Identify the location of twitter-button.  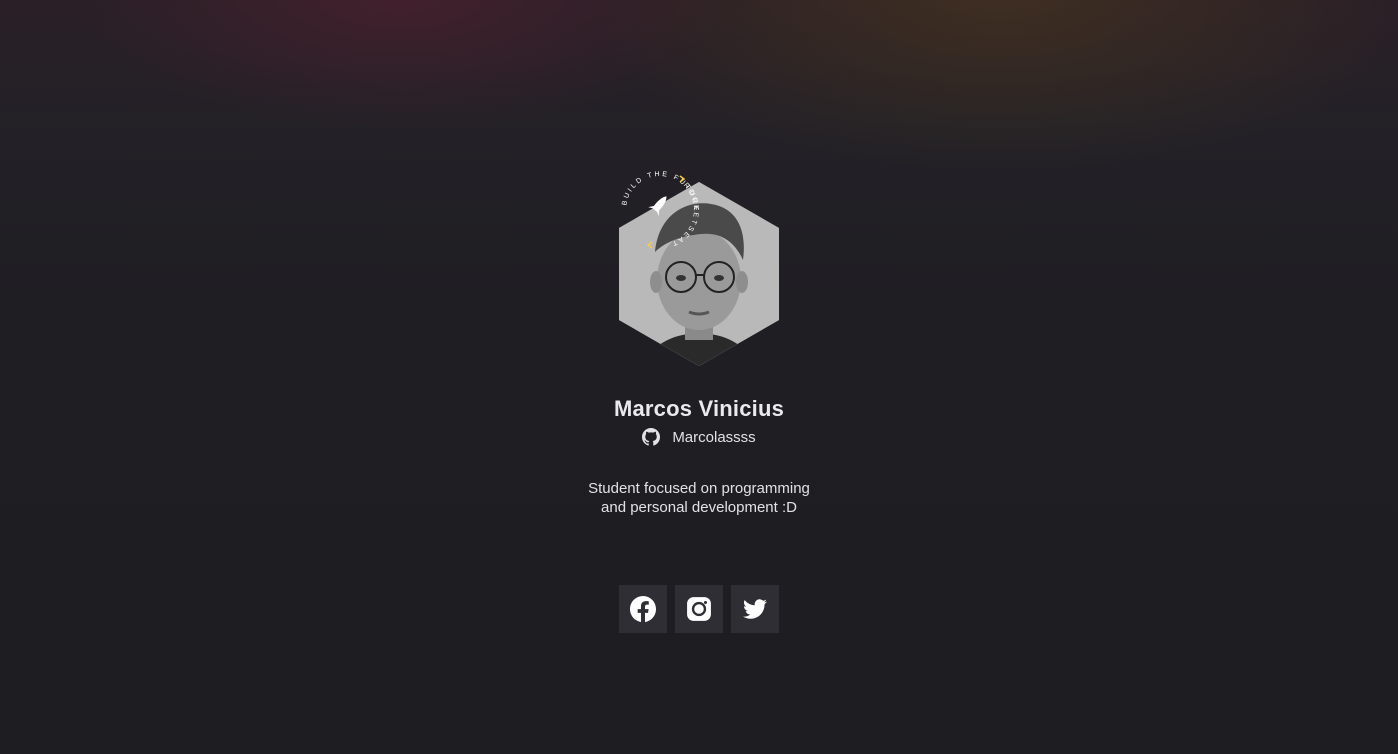
(755, 609).